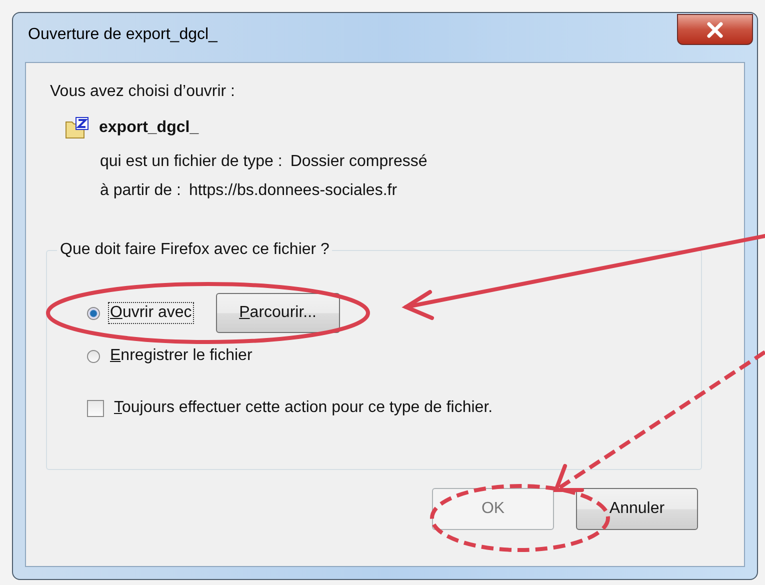 This screenshot has width=765, height=585. What do you see at coordinates (143, 92) in the screenshot?
I see `intro-text: Vous avez choisi d’ouvrir :` at bounding box center [143, 92].